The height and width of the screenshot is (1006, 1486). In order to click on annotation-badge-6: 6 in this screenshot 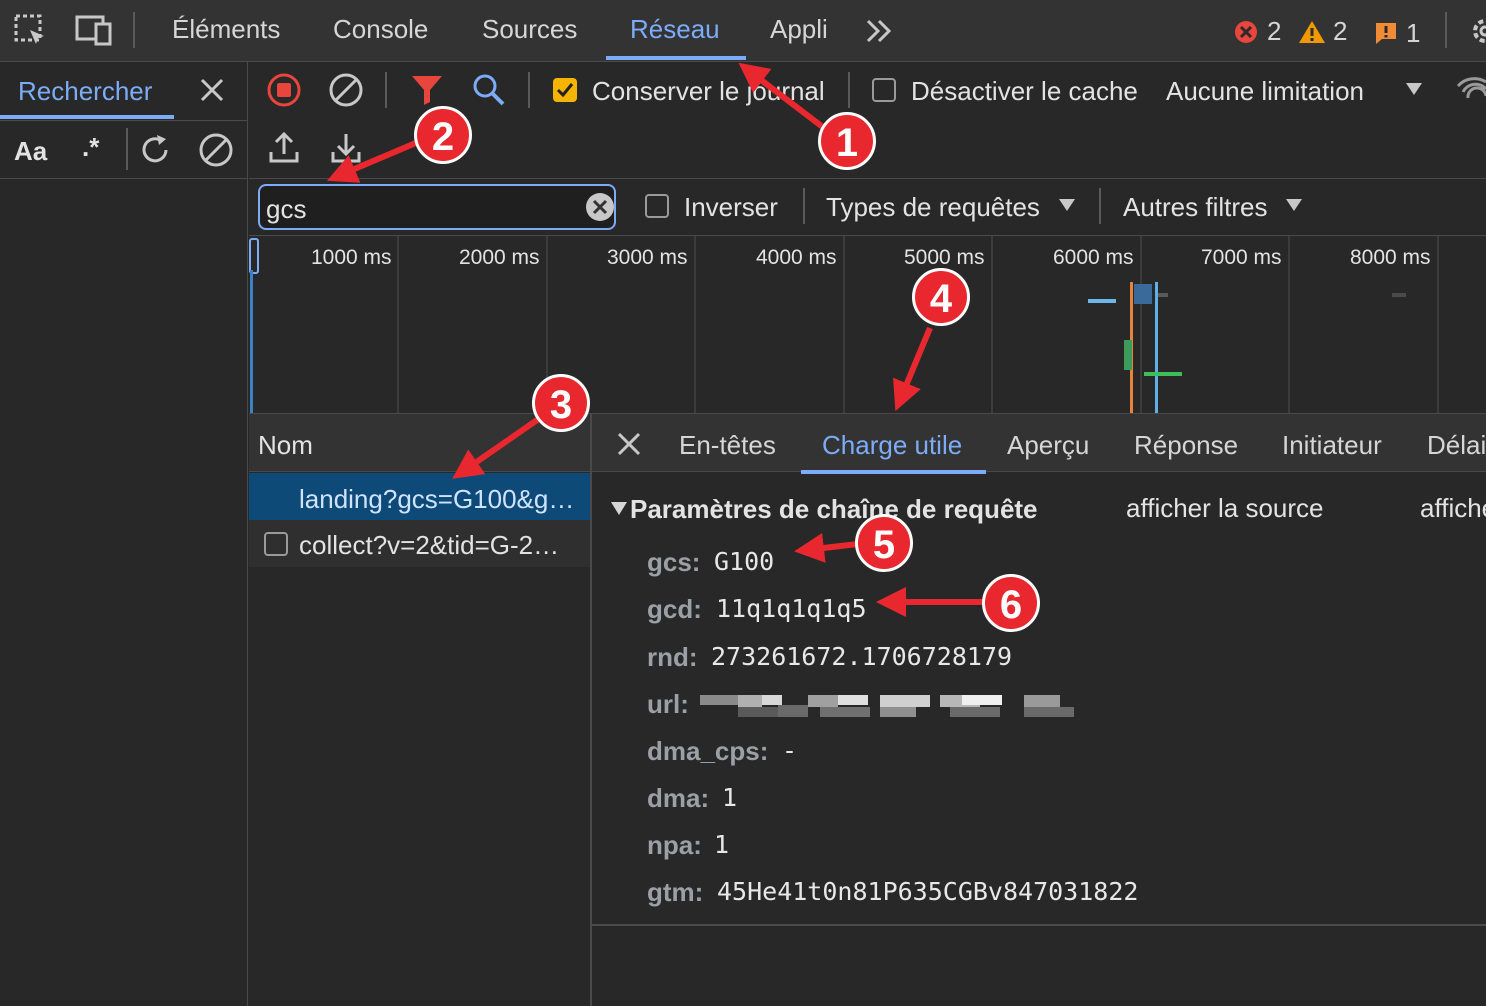, I will do `click(1011, 603)`.